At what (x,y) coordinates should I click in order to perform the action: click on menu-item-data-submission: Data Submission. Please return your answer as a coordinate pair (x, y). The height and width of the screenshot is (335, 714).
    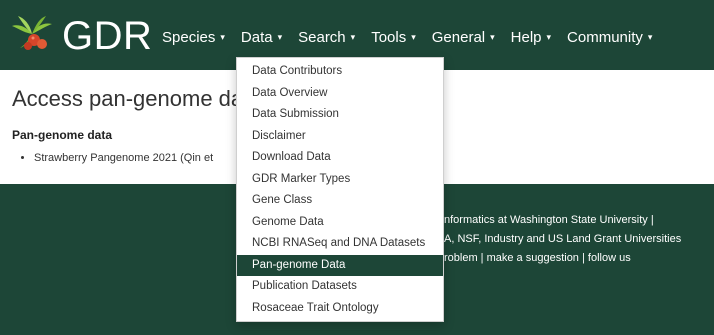
    Looking at the image, I should click on (340, 115).